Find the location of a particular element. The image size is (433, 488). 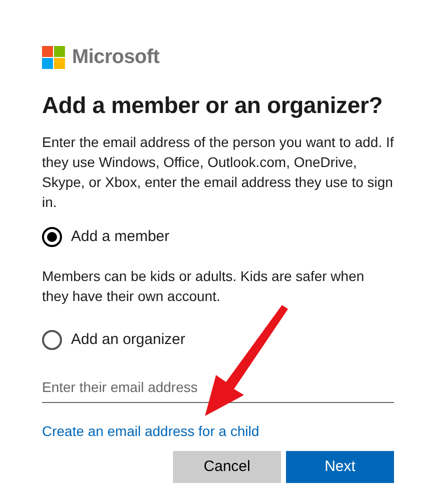

option-note: Members can be kids or adults. Kids are safer when they have their own account. is located at coordinates (204, 286).